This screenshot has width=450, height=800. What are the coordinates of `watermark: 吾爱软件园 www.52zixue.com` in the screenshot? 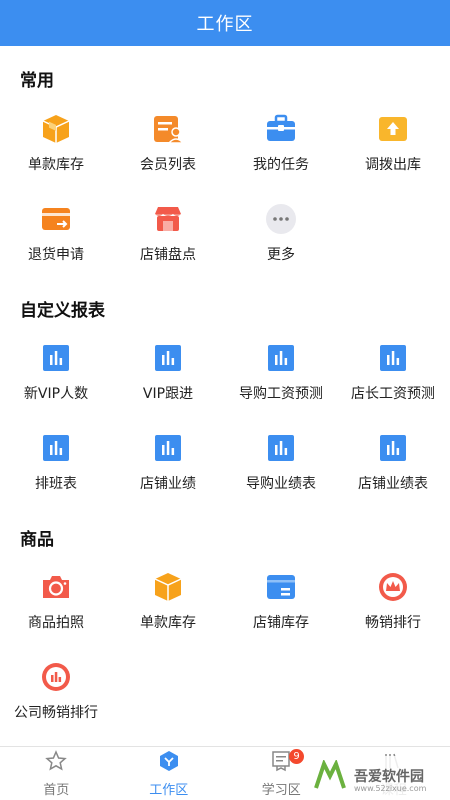 It's located at (375, 776).